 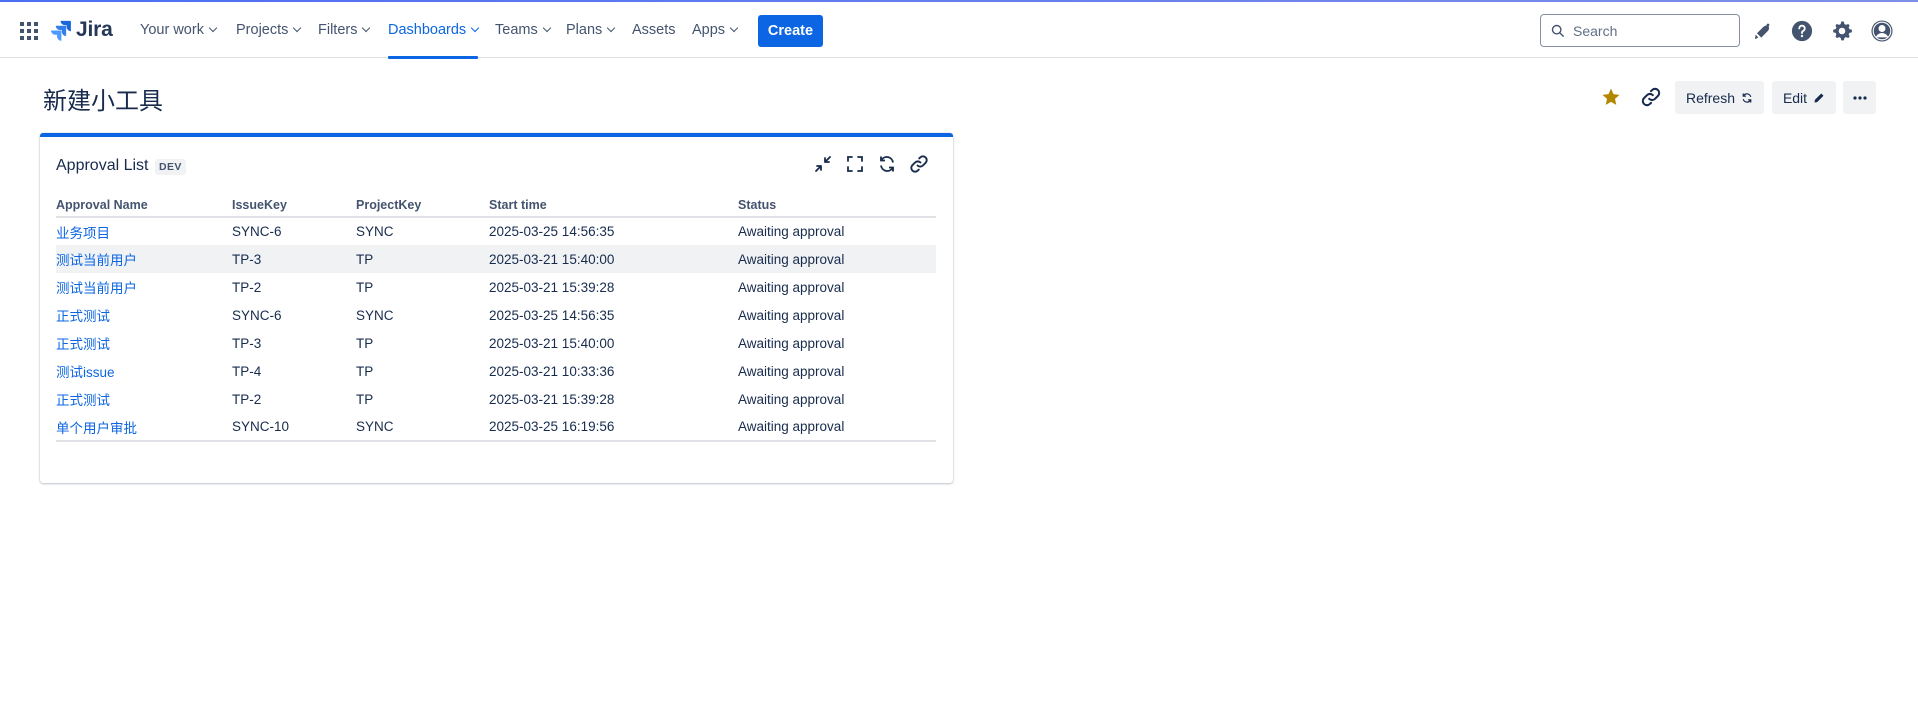 What do you see at coordinates (1719, 97) in the screenshot?
I see `refresh-button: Refresh` at bounding box center [1719, 97].